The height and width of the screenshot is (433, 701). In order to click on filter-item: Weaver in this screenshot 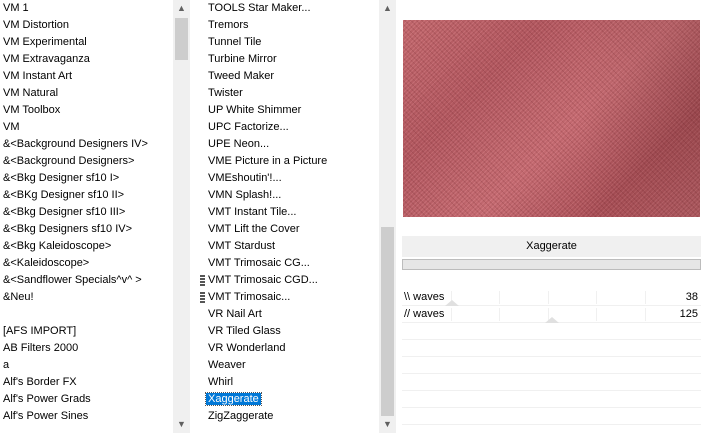, I will do `click(288, 365)`.